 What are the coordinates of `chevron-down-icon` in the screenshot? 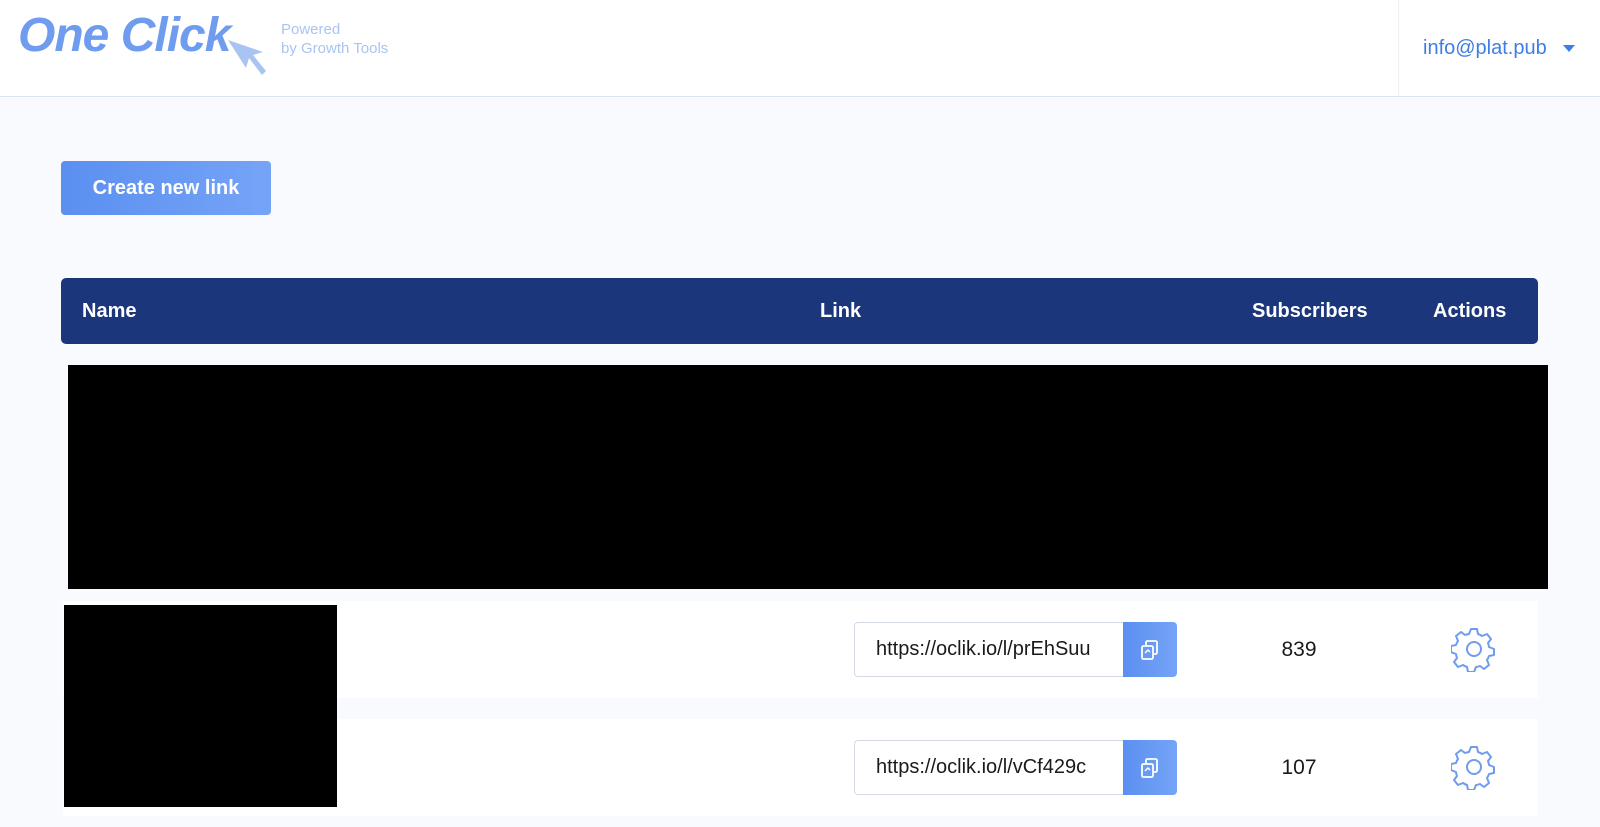 It's located at (1568, 48).